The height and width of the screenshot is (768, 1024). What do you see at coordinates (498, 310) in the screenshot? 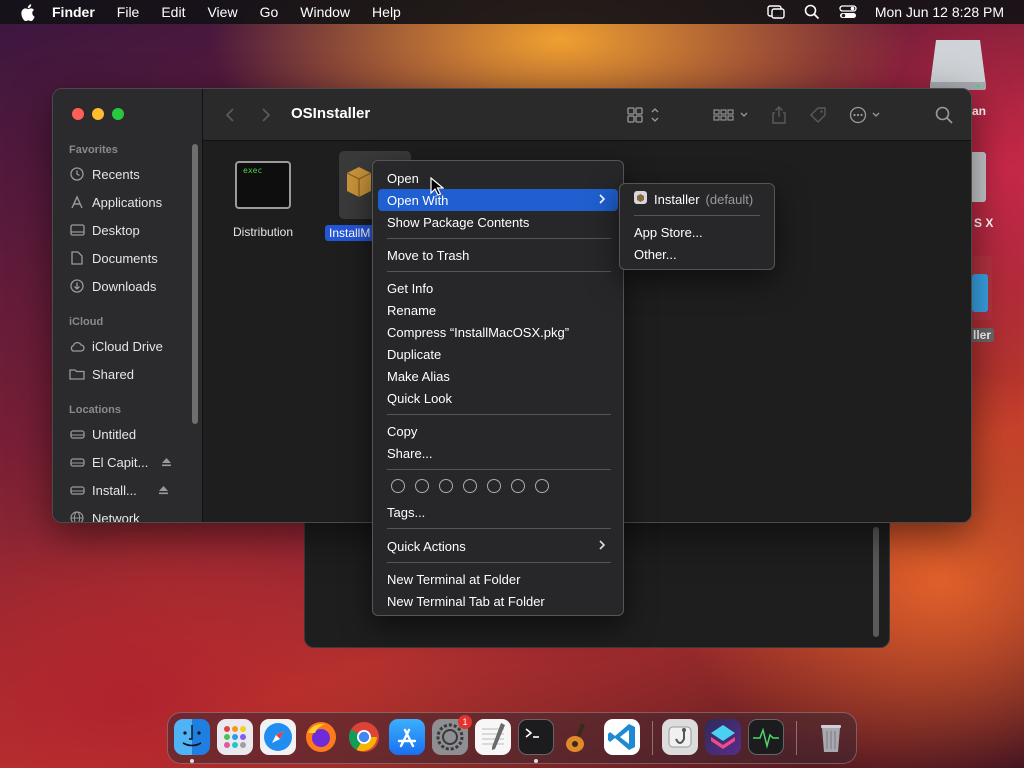
I see `menu-item-rename: Rename` at bounding box center [498, 310].